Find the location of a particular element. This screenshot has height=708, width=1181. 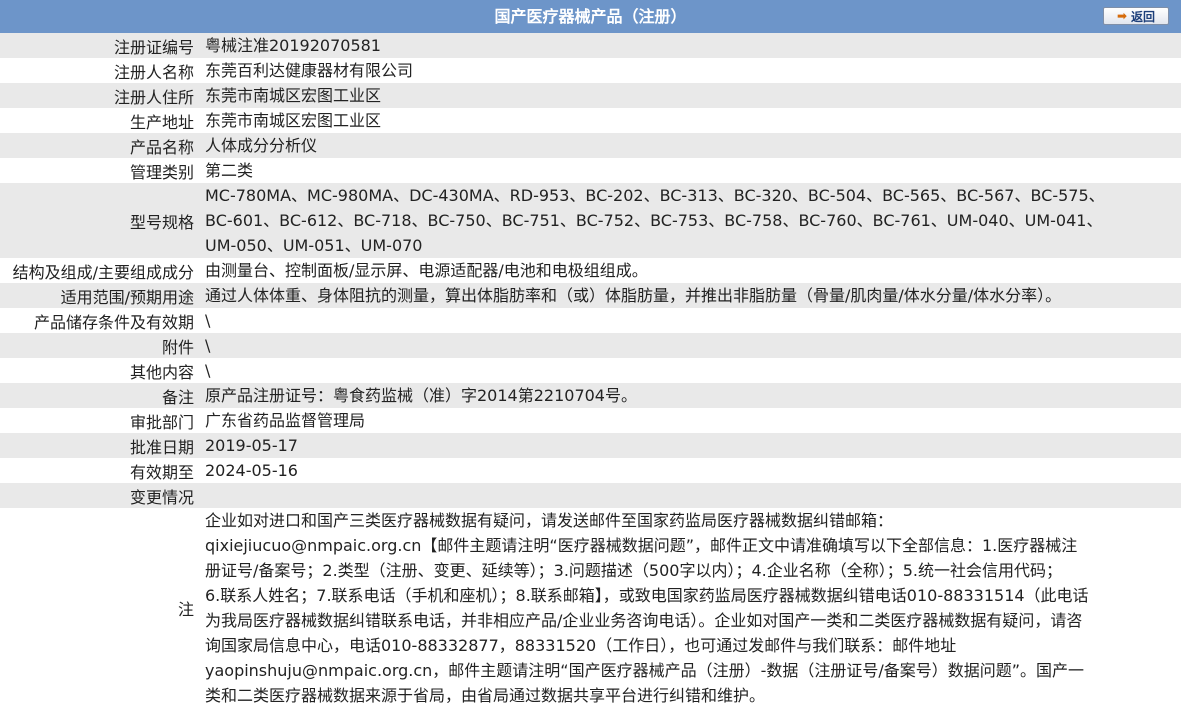

table-row: 其他内容 \ is located at coordinates (590, 370).